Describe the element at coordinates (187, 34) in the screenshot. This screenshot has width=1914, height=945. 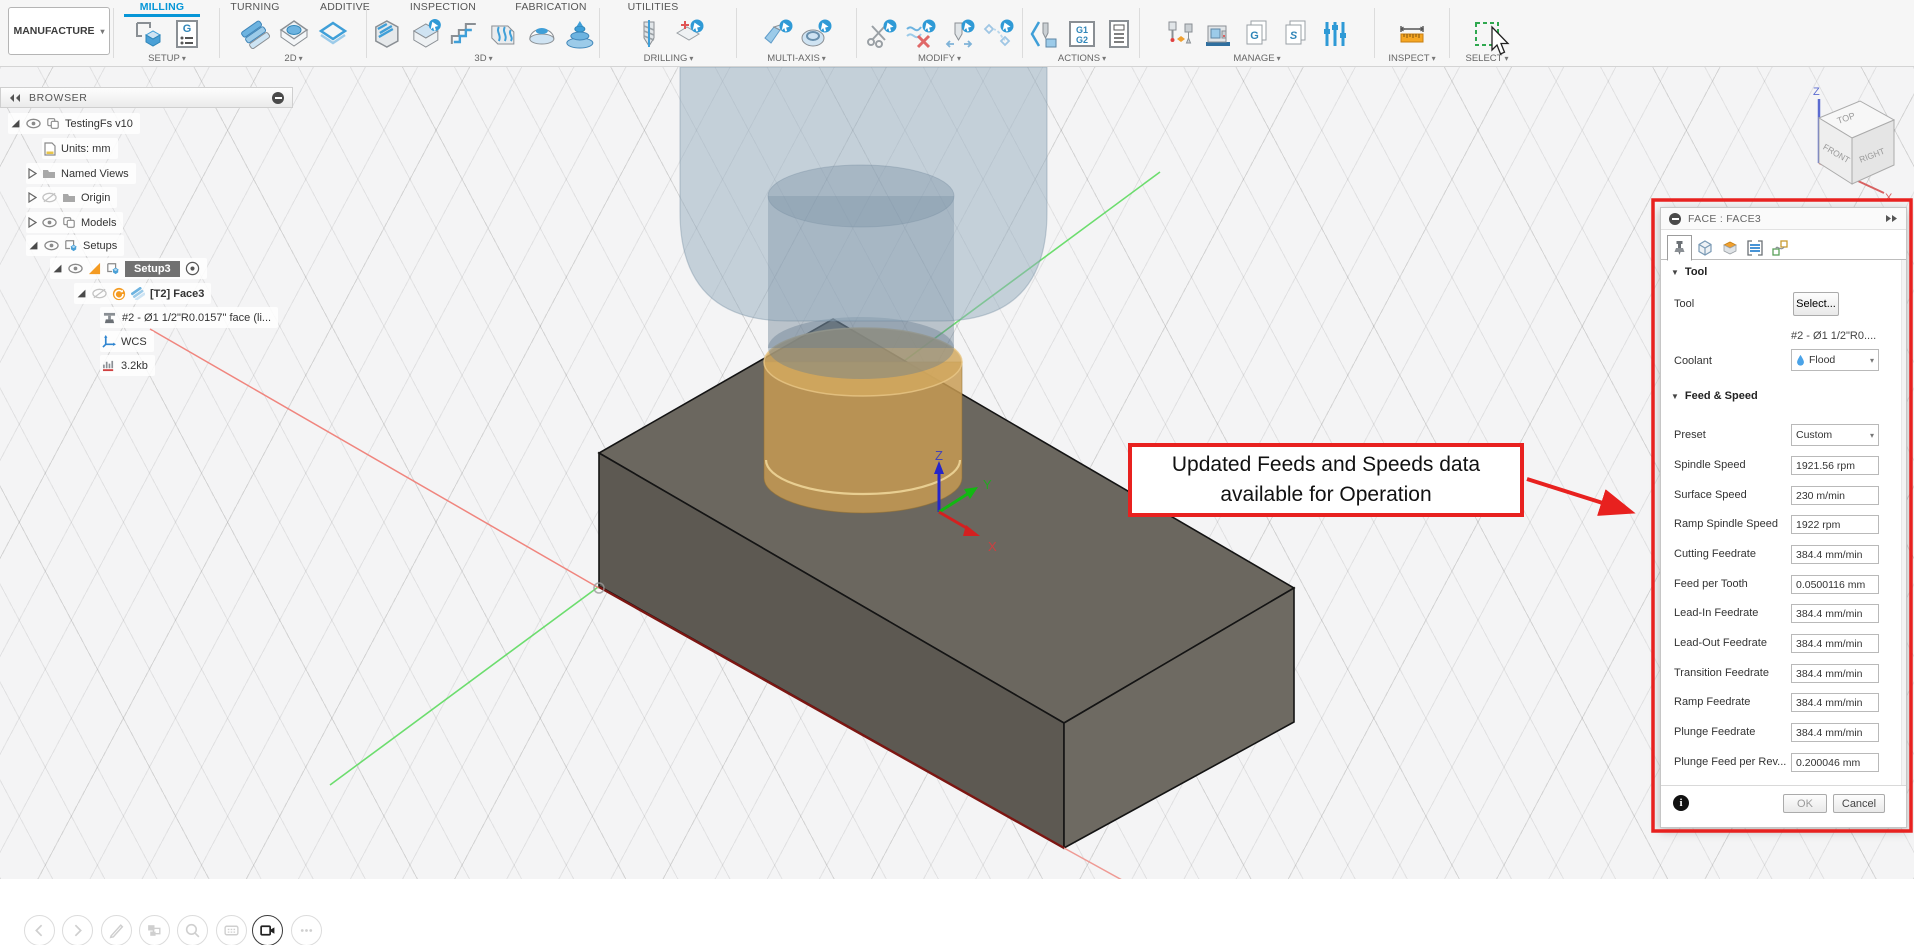
I see `gcode-document-icon: G` at that location.